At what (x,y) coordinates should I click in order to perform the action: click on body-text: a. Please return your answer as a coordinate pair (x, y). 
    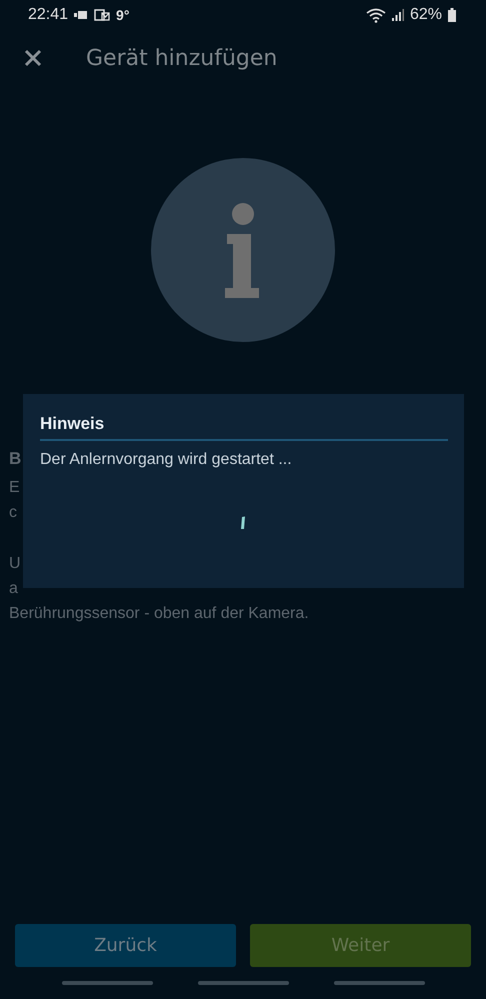
    Looking at the image, I should click on (13, 588).